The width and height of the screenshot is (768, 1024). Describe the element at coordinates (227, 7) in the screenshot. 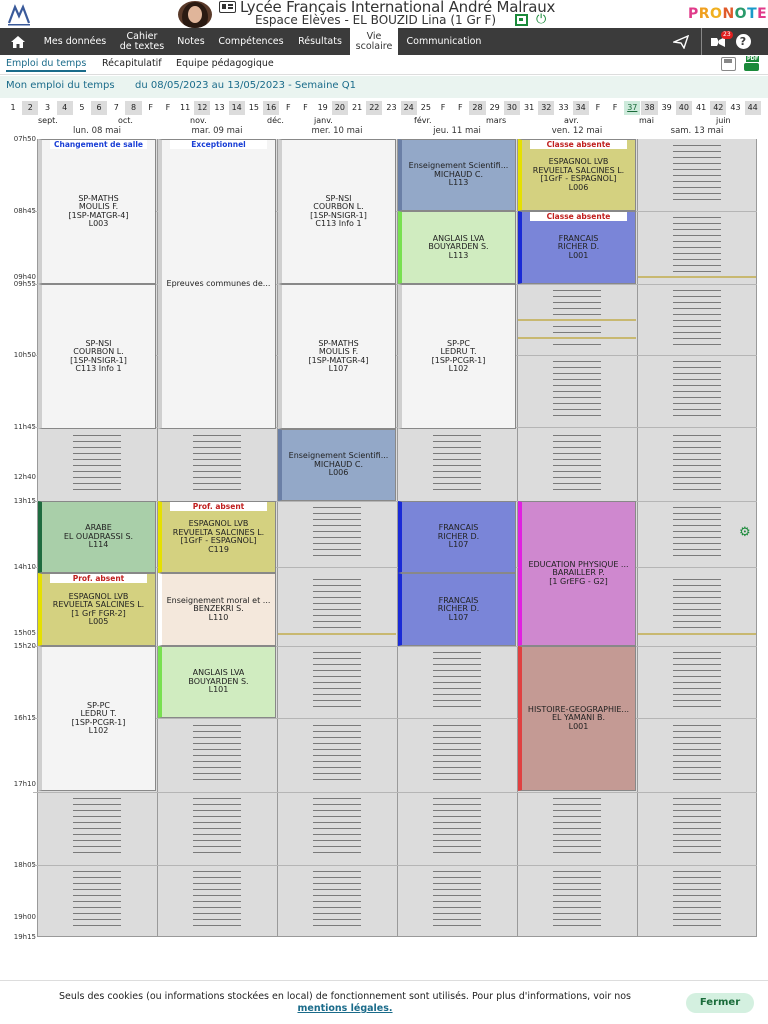

I see `id-card-icon` at that location.